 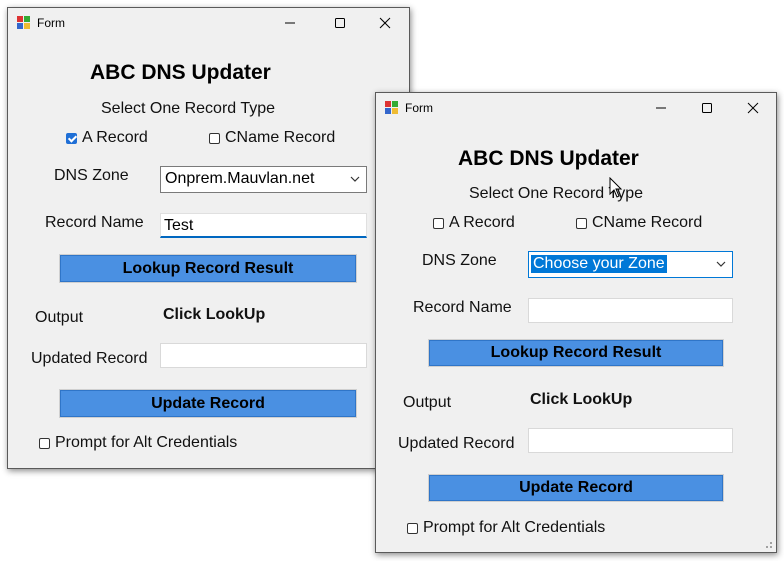 What do you see at coordinates (188, 108) in the screenshot?
I see `select-record-type-label: Select One Record Type` at bounding box center [188, 108].